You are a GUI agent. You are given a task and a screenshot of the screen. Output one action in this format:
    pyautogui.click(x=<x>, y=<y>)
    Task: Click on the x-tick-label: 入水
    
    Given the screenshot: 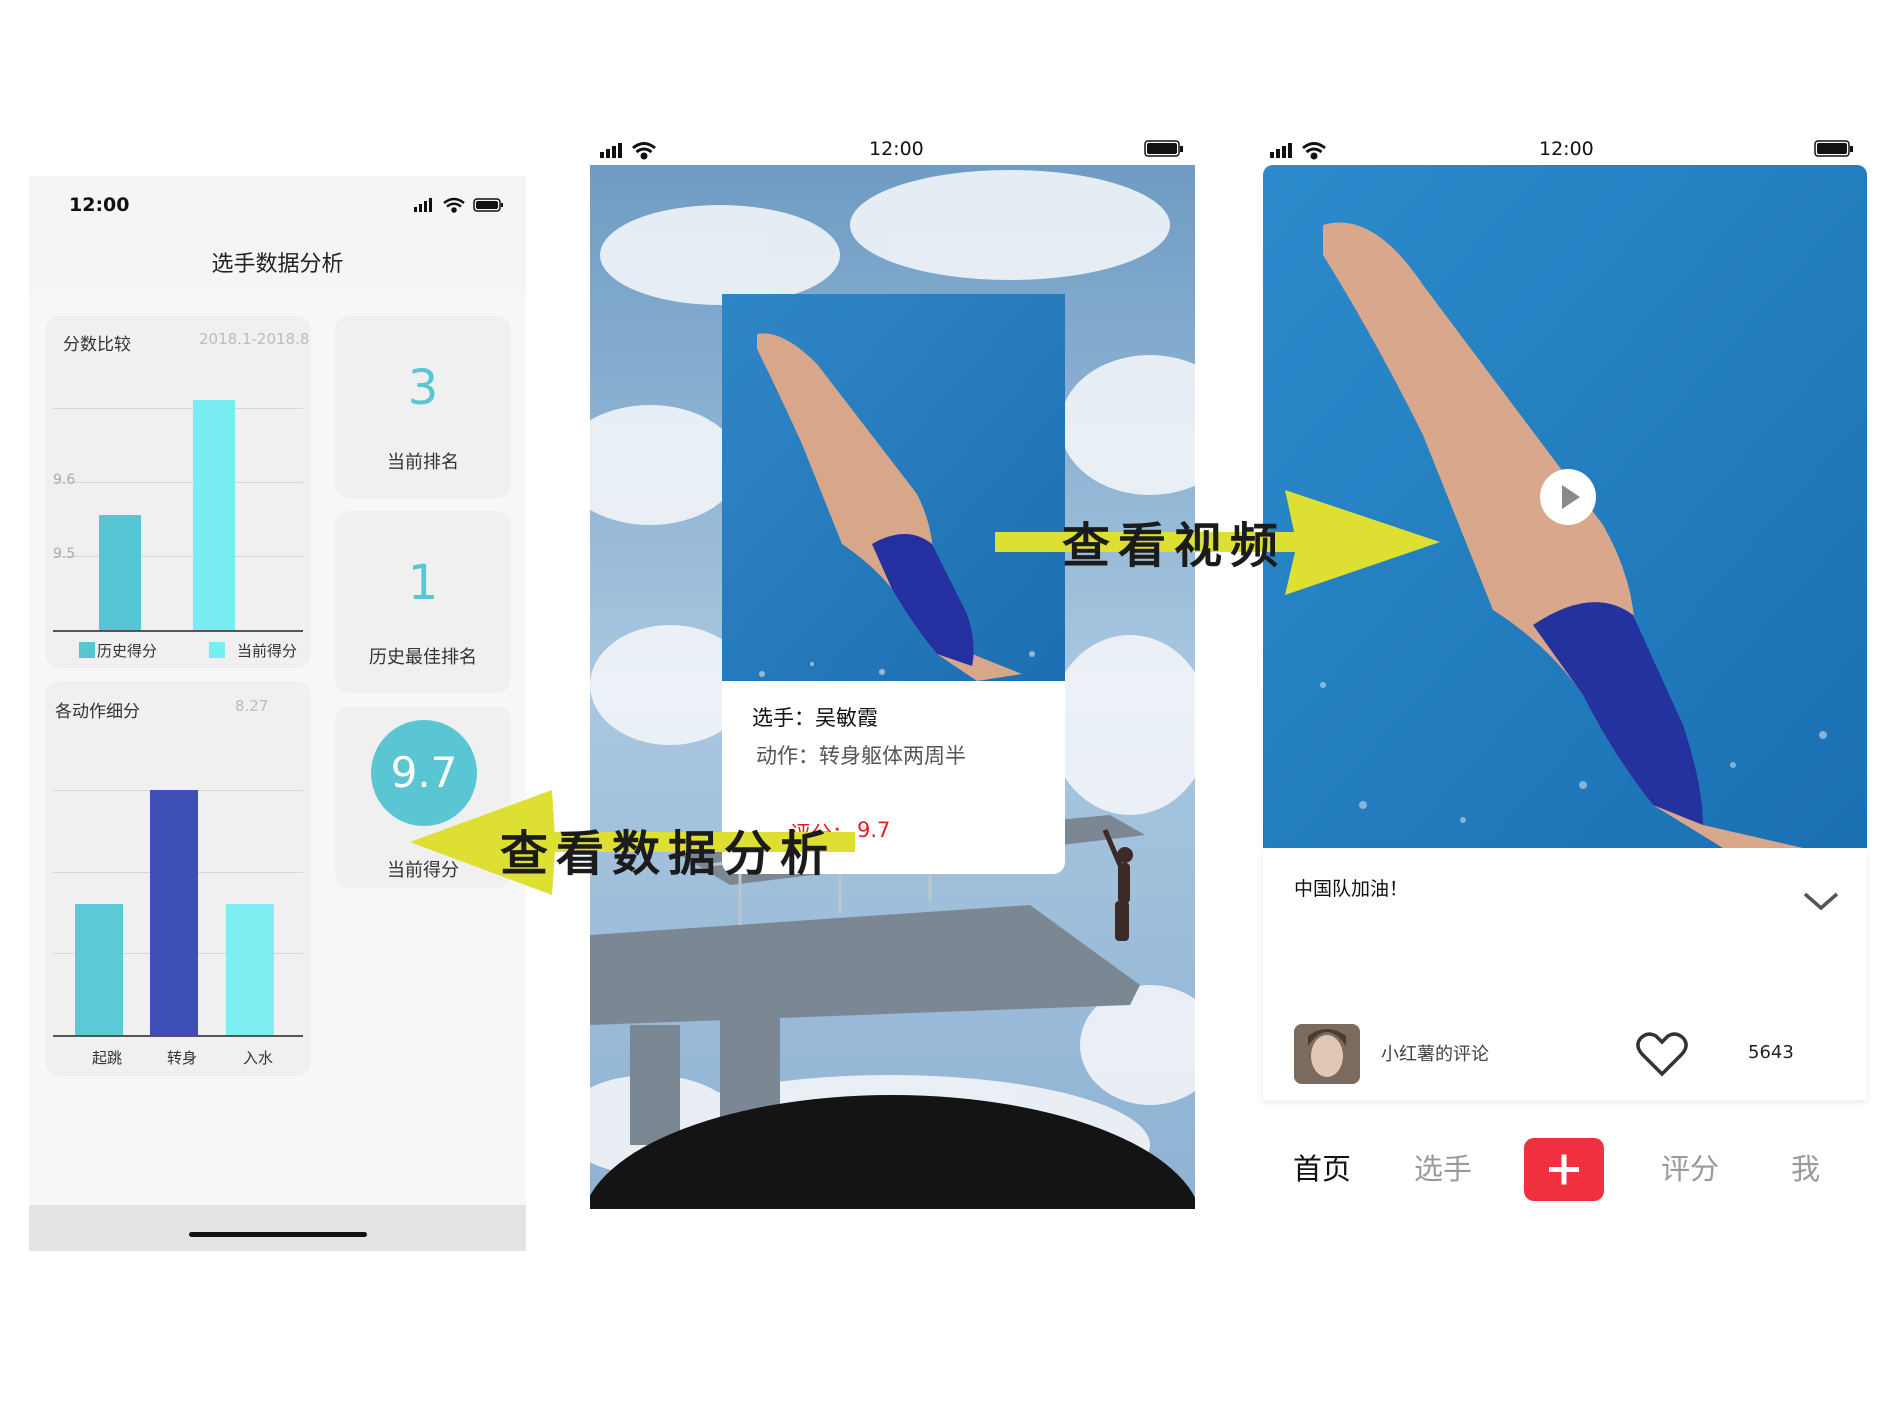 What is the action you would take?
    pyautogui.click(x=257, y=1058)
    